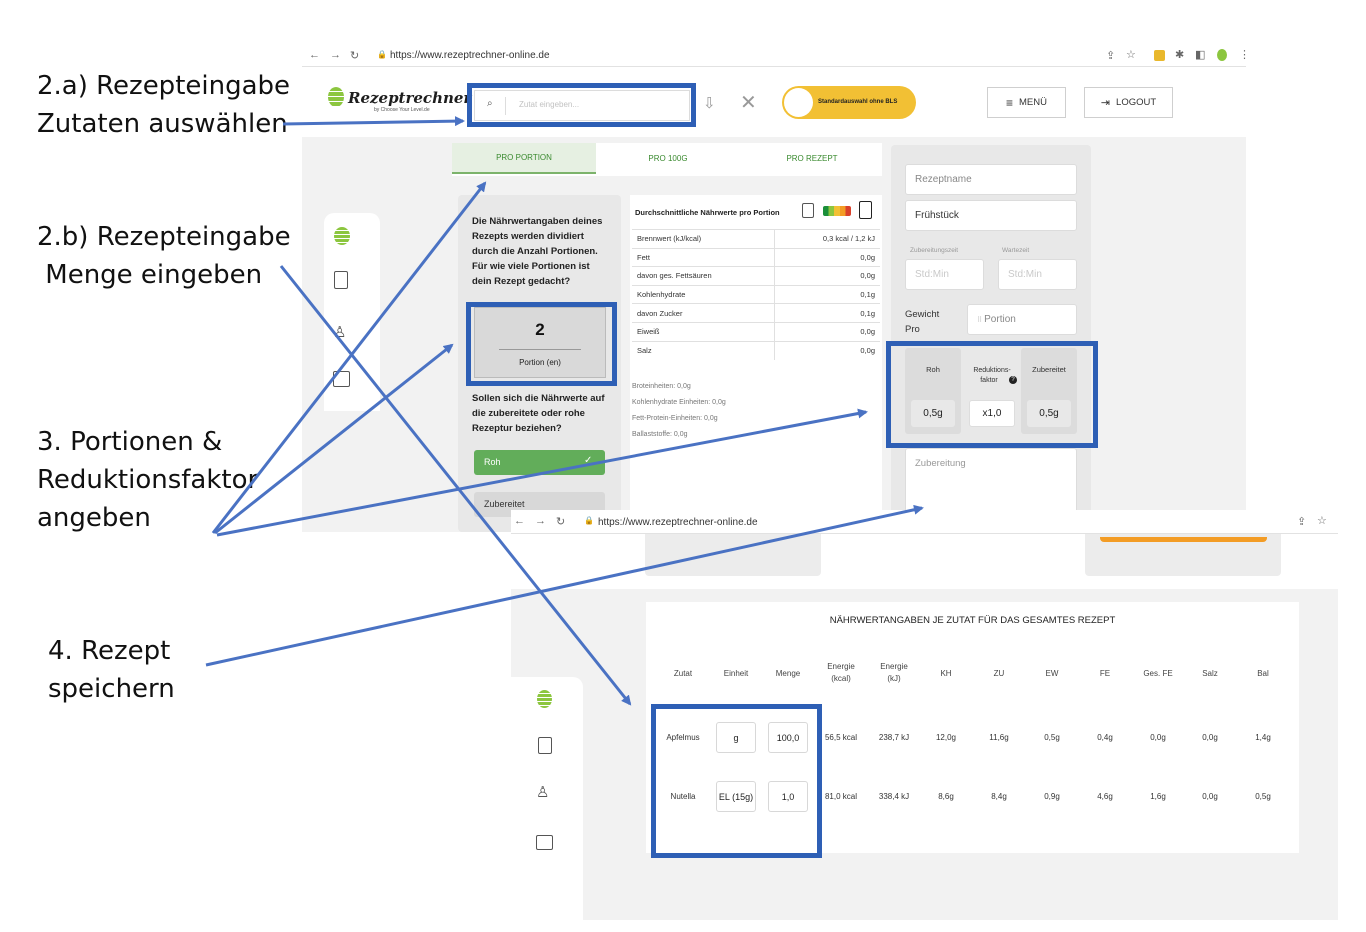 This screenshot has height=932, width=1366. I want to click on arrow-step-3-tab, so click(349, 357).